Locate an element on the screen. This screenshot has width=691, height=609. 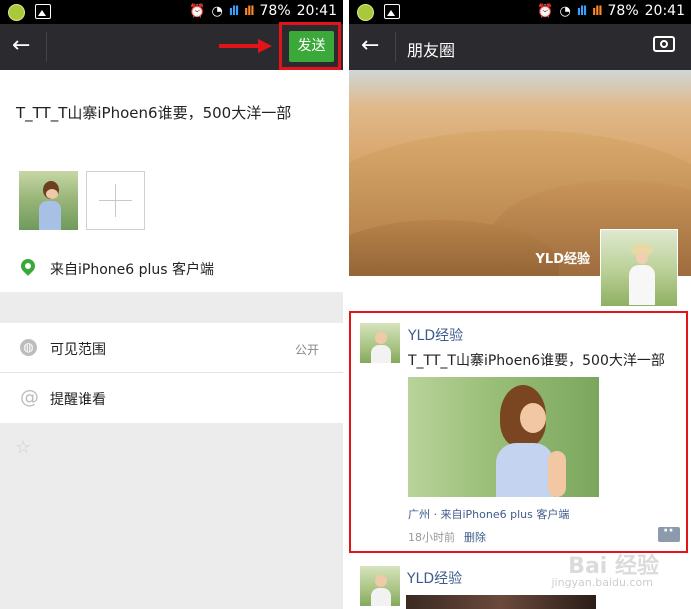
send-button: 发送 is located at coordinates (311, 46).